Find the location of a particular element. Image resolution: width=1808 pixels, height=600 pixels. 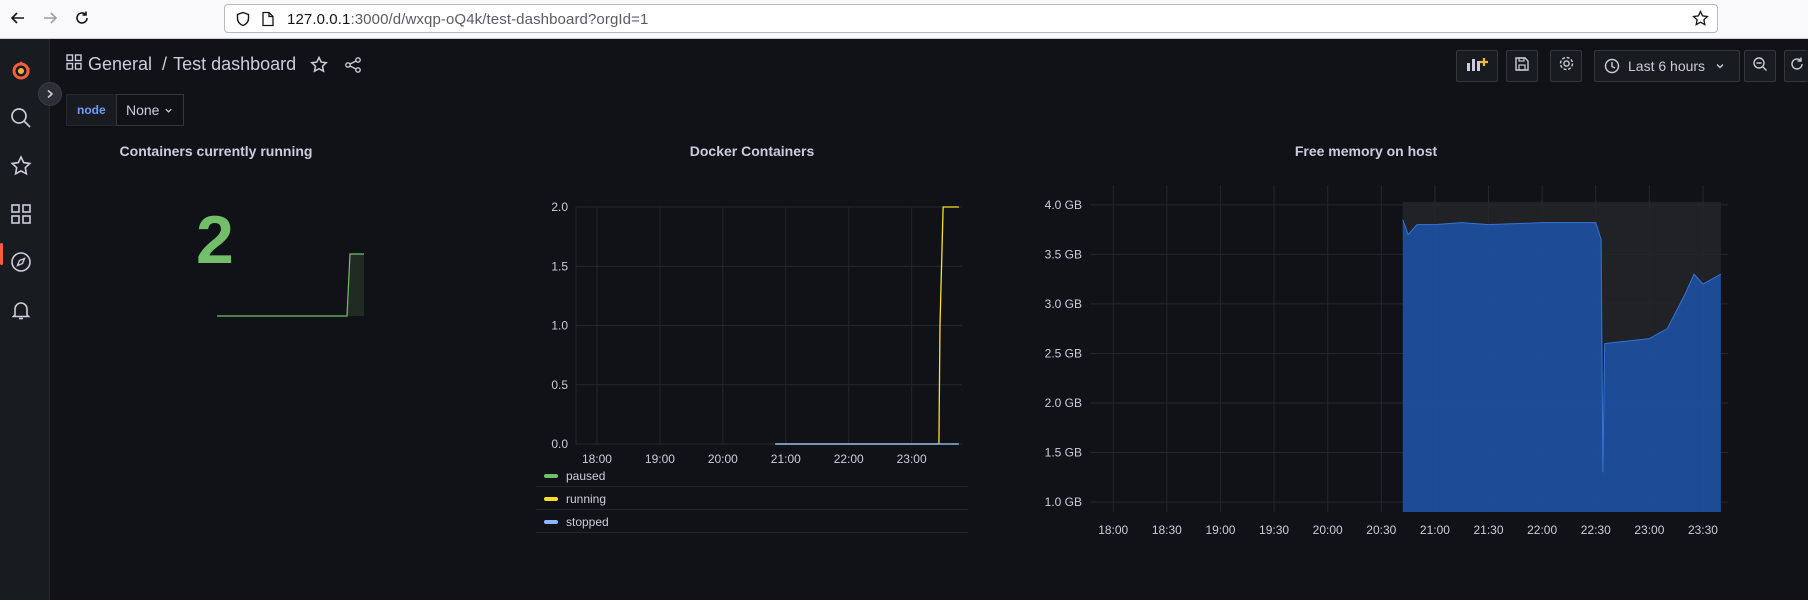

variable-select-node: None is located at coordinates (150, 110).